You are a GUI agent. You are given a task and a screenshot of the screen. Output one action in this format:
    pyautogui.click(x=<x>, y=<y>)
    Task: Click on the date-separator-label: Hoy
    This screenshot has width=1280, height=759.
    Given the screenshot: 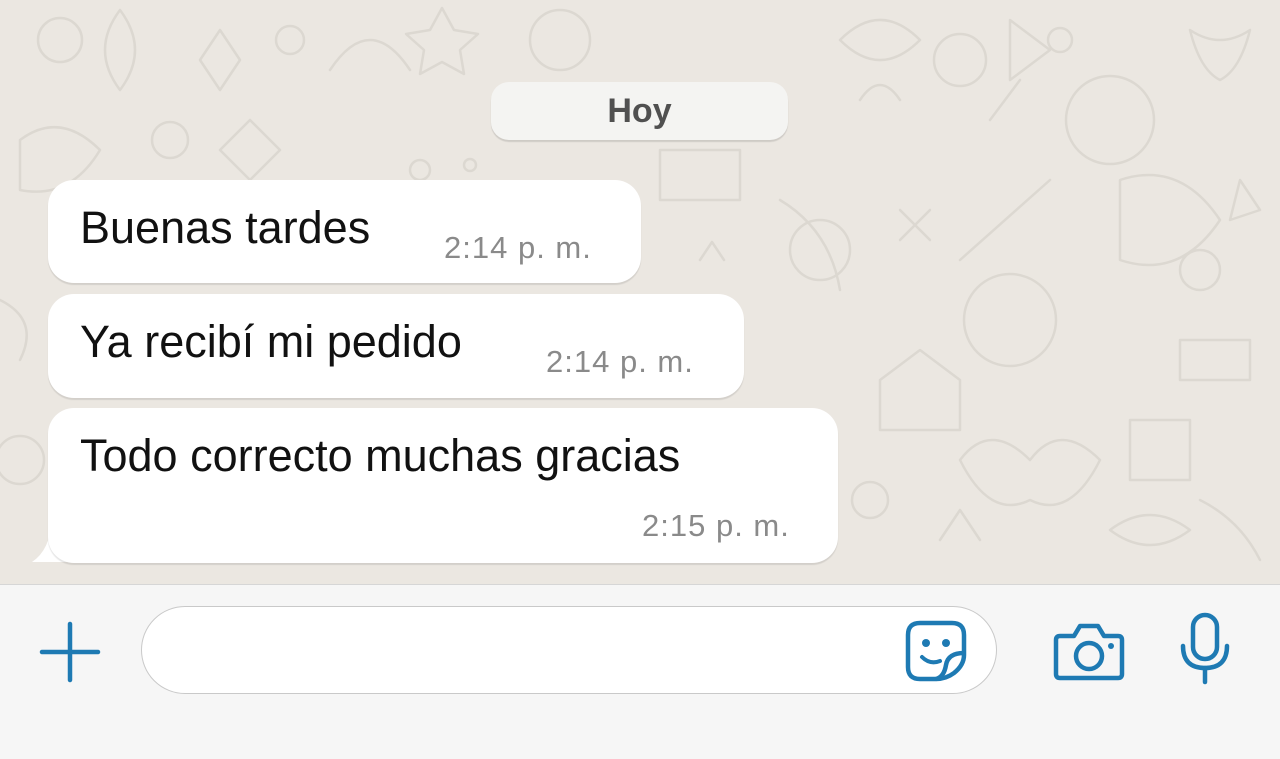 What is the action you would take?
    pyautogui.click(x=639, y=110)
    